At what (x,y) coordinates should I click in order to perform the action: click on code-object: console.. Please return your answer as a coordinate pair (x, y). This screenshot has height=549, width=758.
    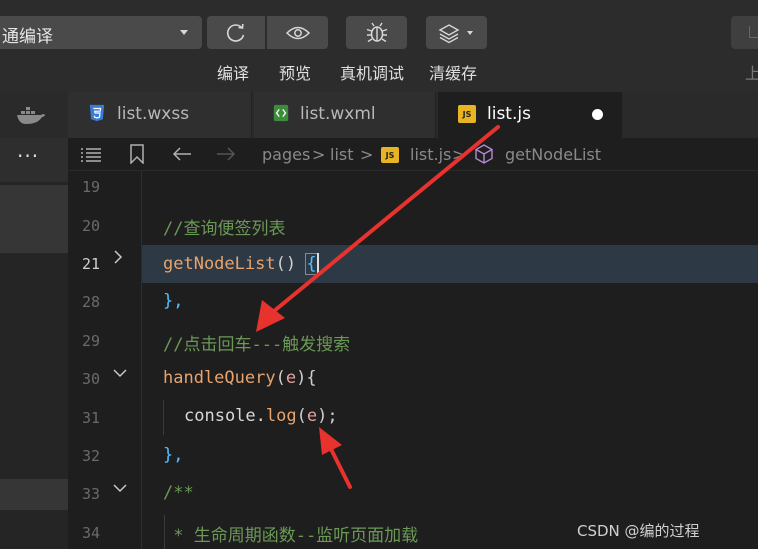
    Looking at the image, I should click on (225, 416).